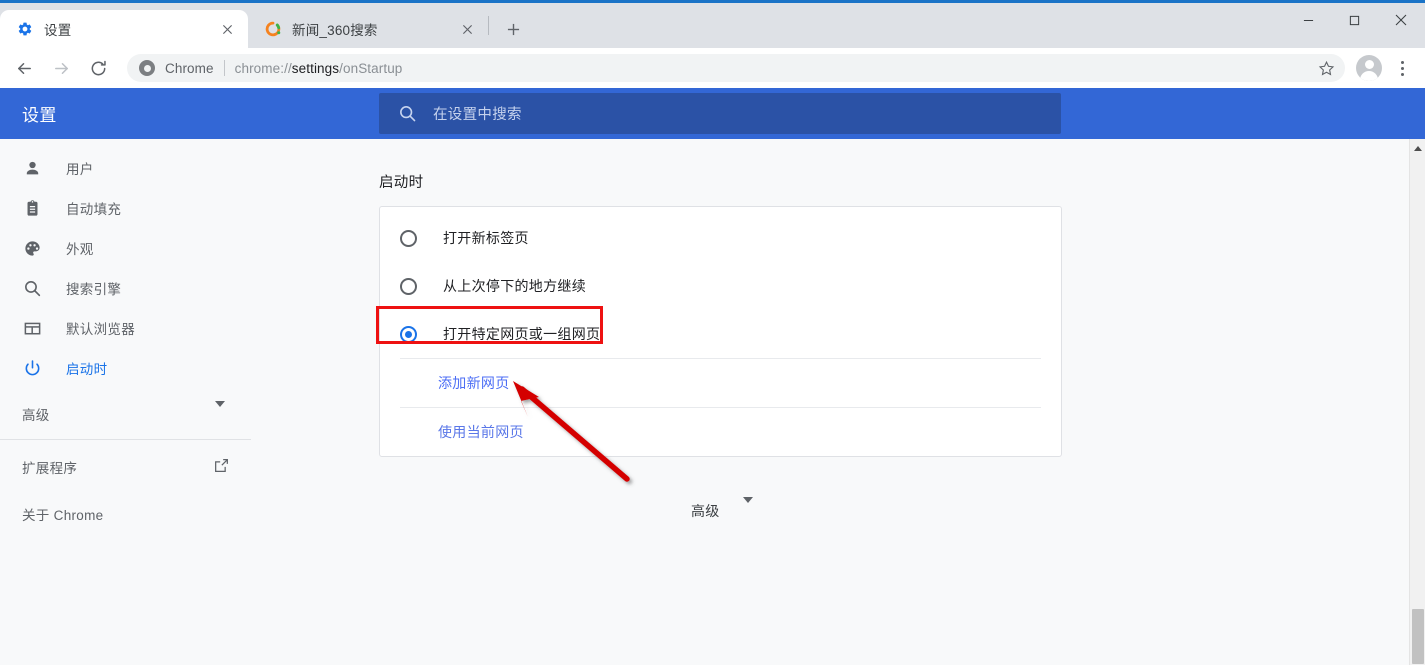 Image resolution: width=1425 pixels, height=665 pixels. What do you see at coordinates (125, 168) in the screenshot?
I see `sidebar-item-user: 用户` at bounding box center [125, 168].